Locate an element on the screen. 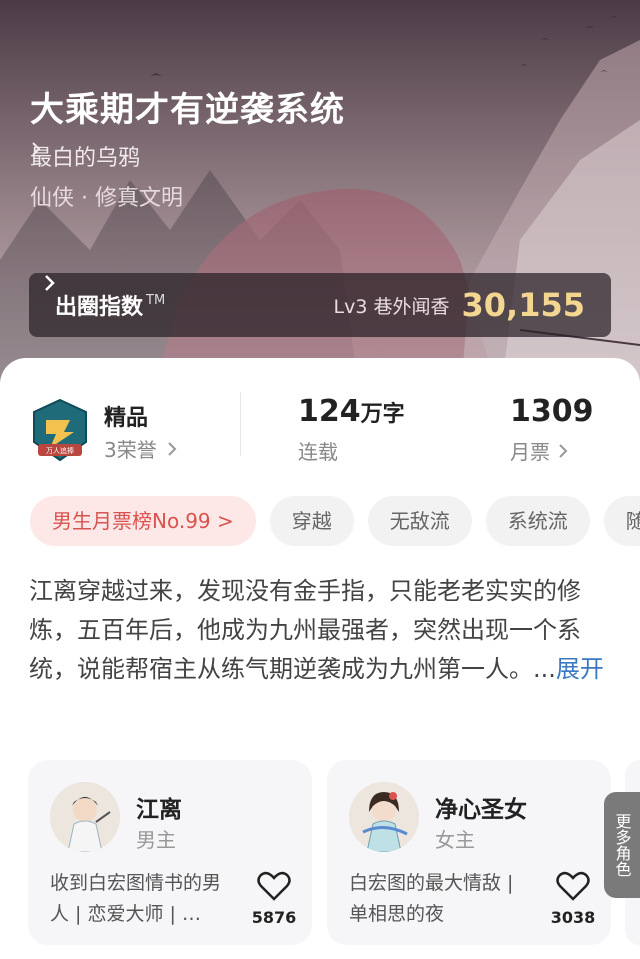 This screenshot has width=640, height=959. book-title: 大乘期才有逆袭系统 is located at coordinates (187, 110).